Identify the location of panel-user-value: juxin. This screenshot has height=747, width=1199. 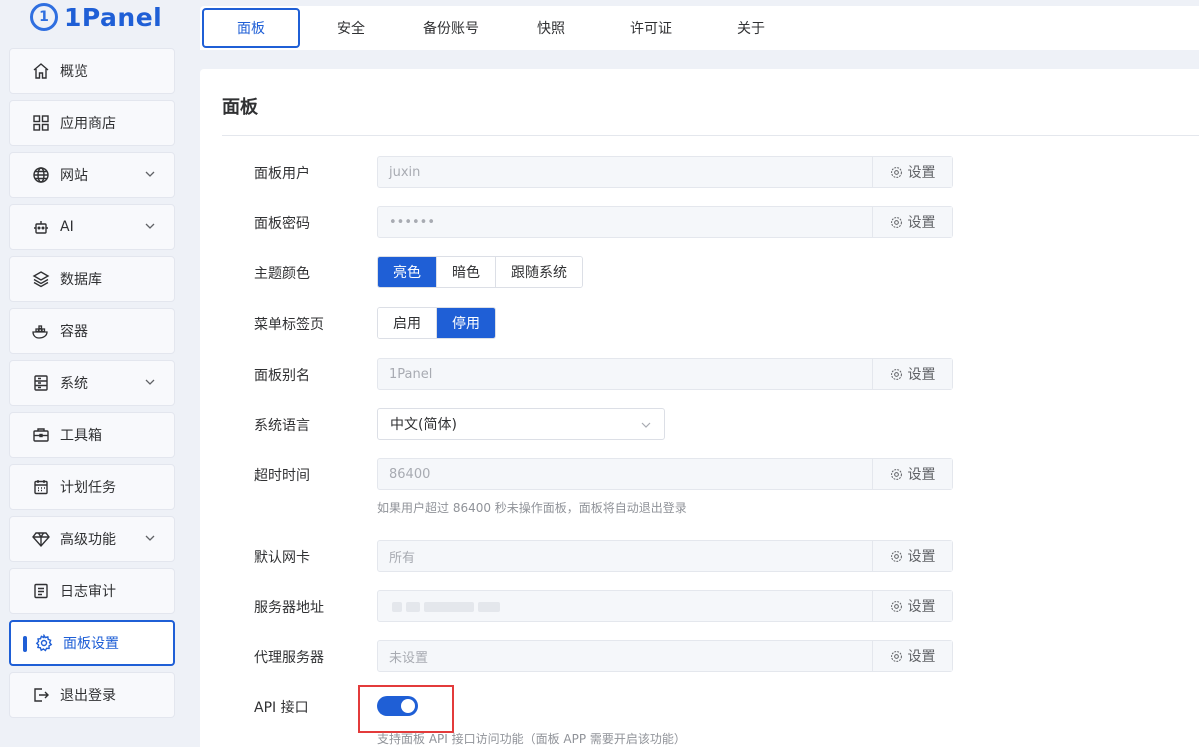
(405, 172).